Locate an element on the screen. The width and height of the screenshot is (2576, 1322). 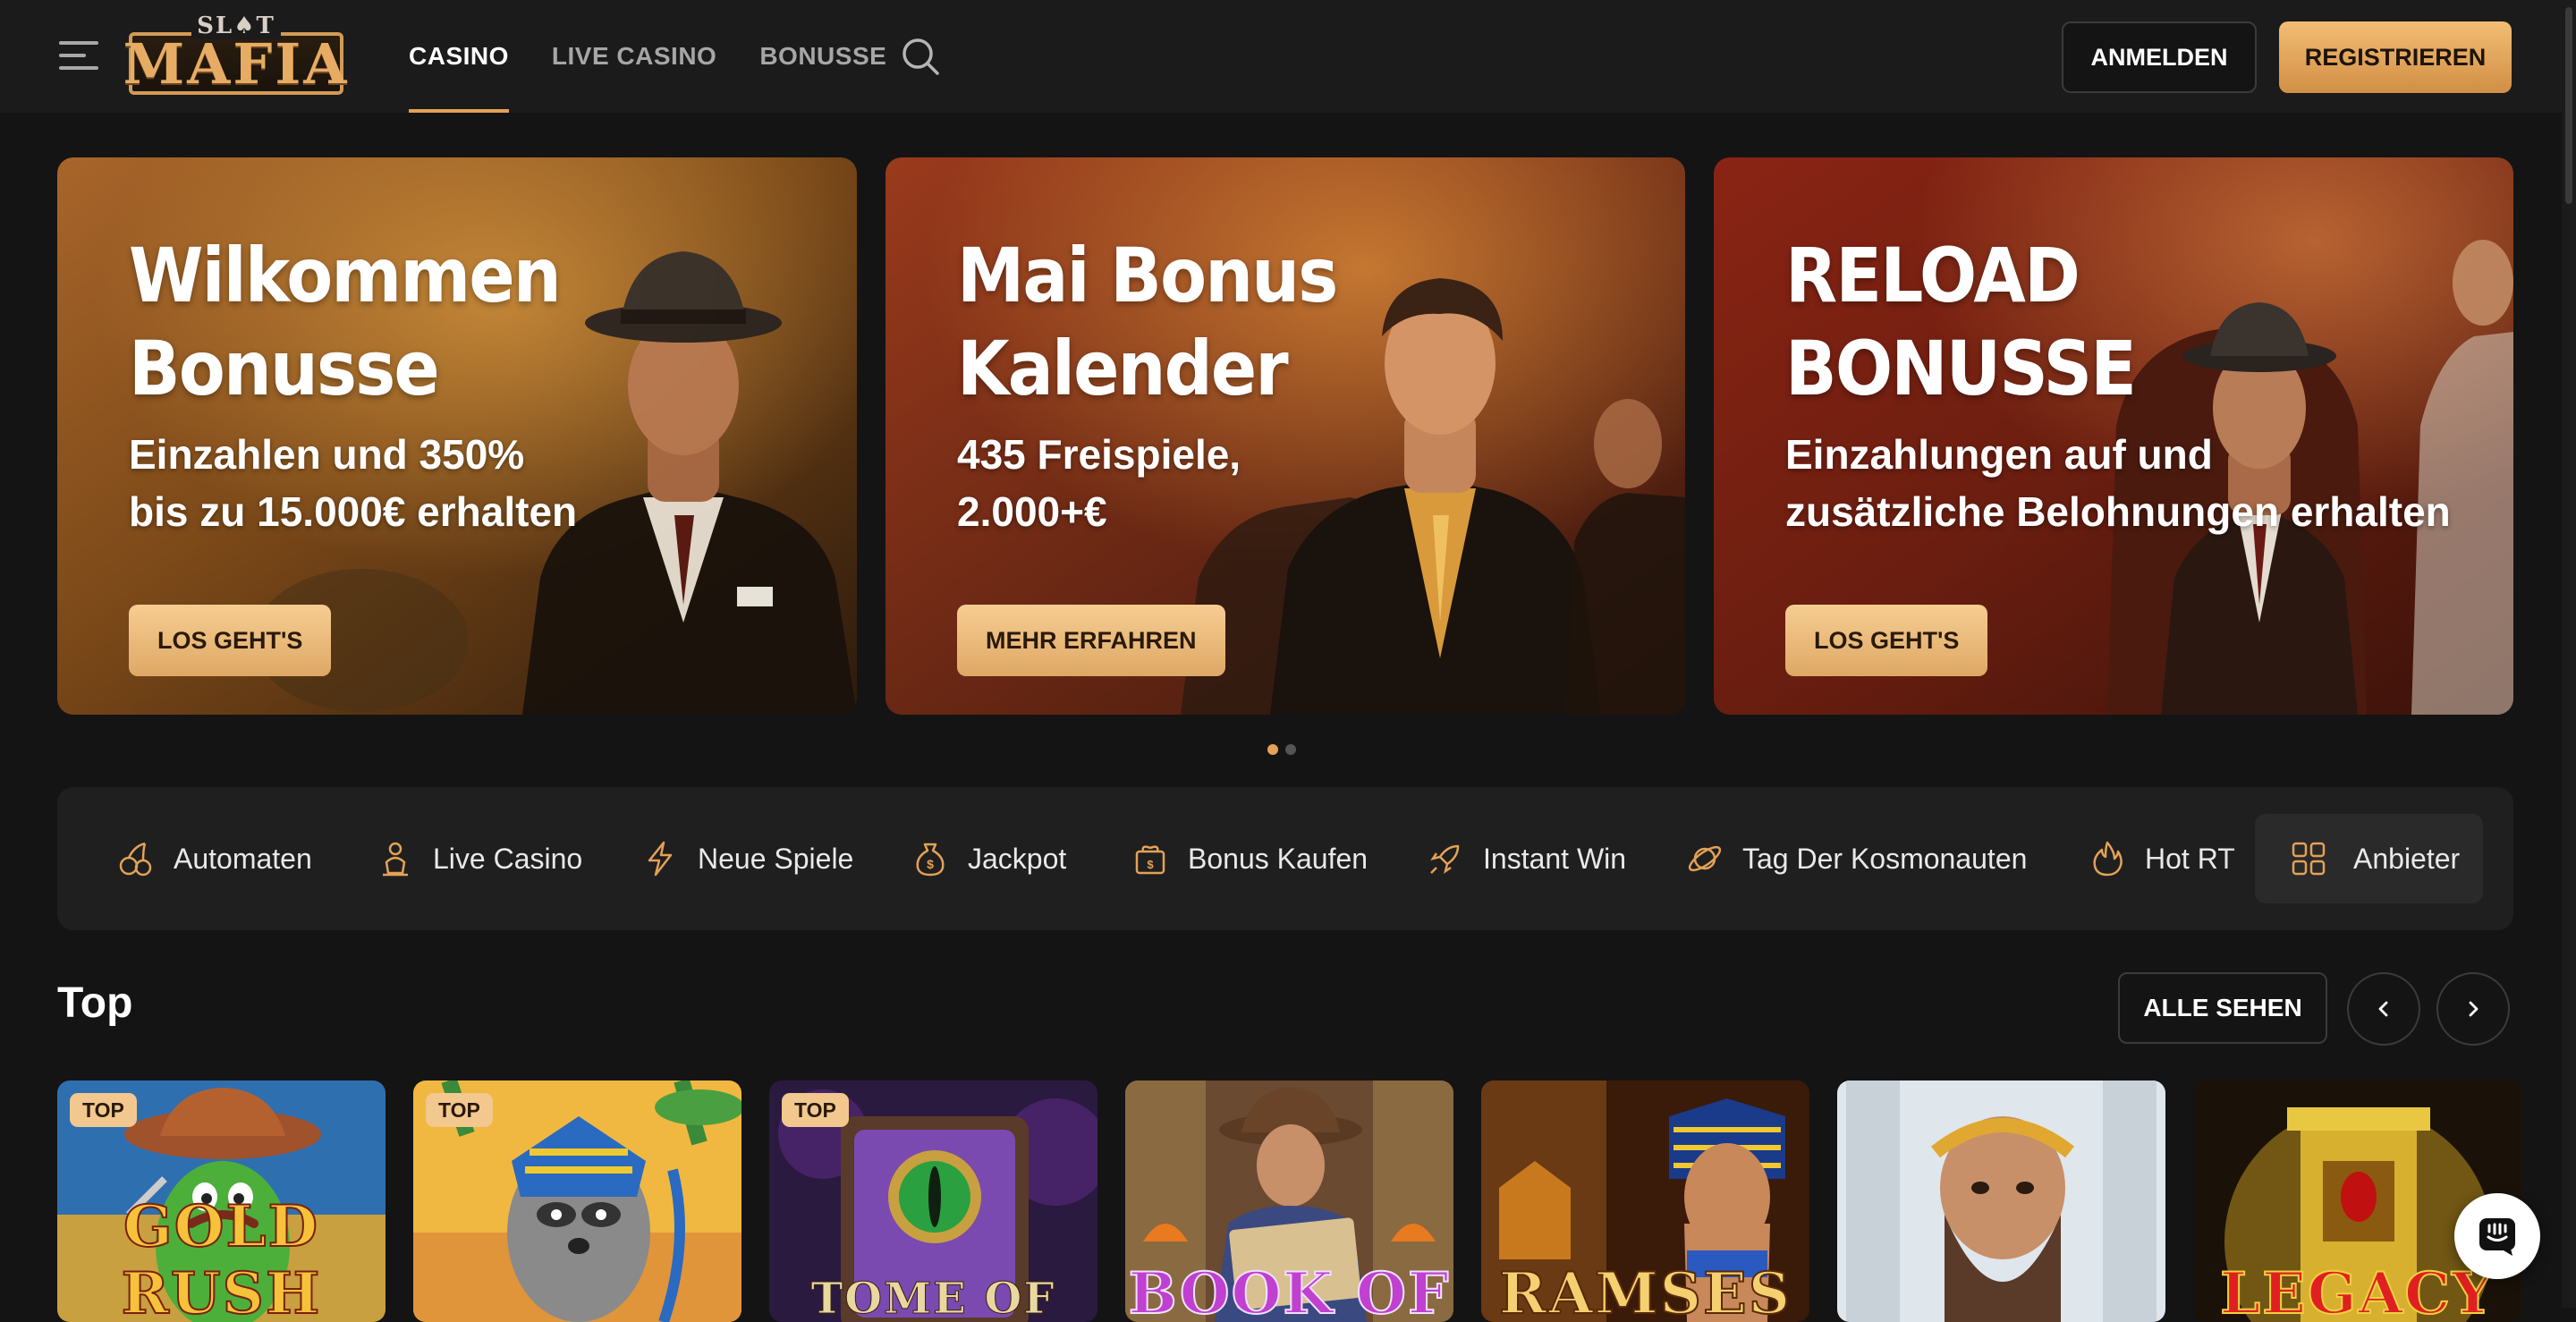
game-thumbnail is located at coordinates (2001, 1201).